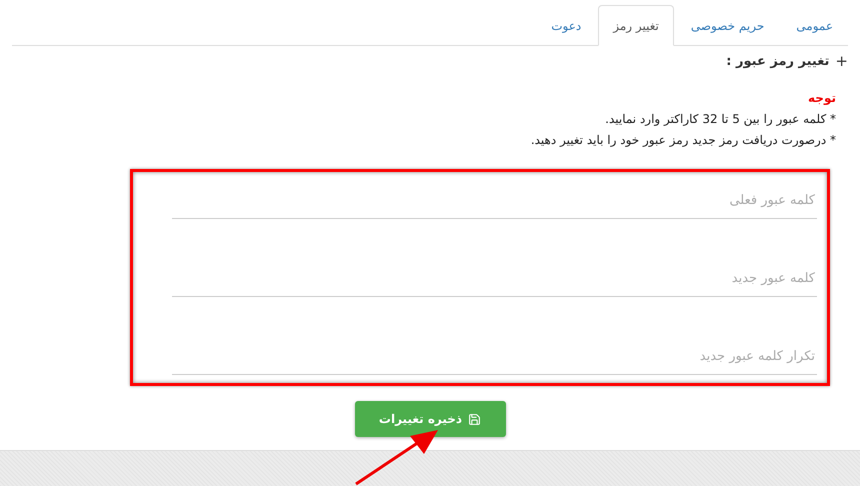 Image resolution: width=860 pixels, height=486 pixels. What do you see at coordinates (636, 25) in the screenshot?
I see `tab: تغییر رمز` at bounding box center [636, 25].